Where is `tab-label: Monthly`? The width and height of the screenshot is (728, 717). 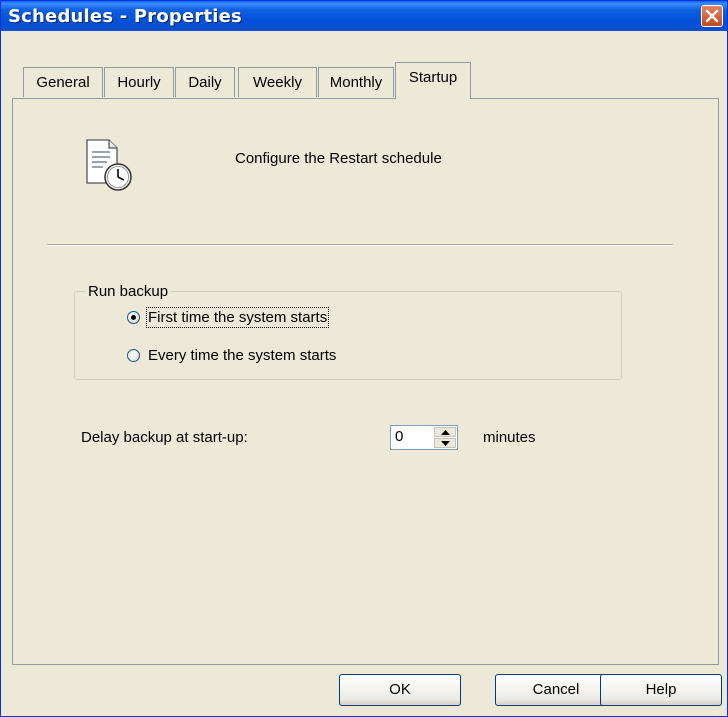 tab-label: Monthly is located at coordinates (356, 82).